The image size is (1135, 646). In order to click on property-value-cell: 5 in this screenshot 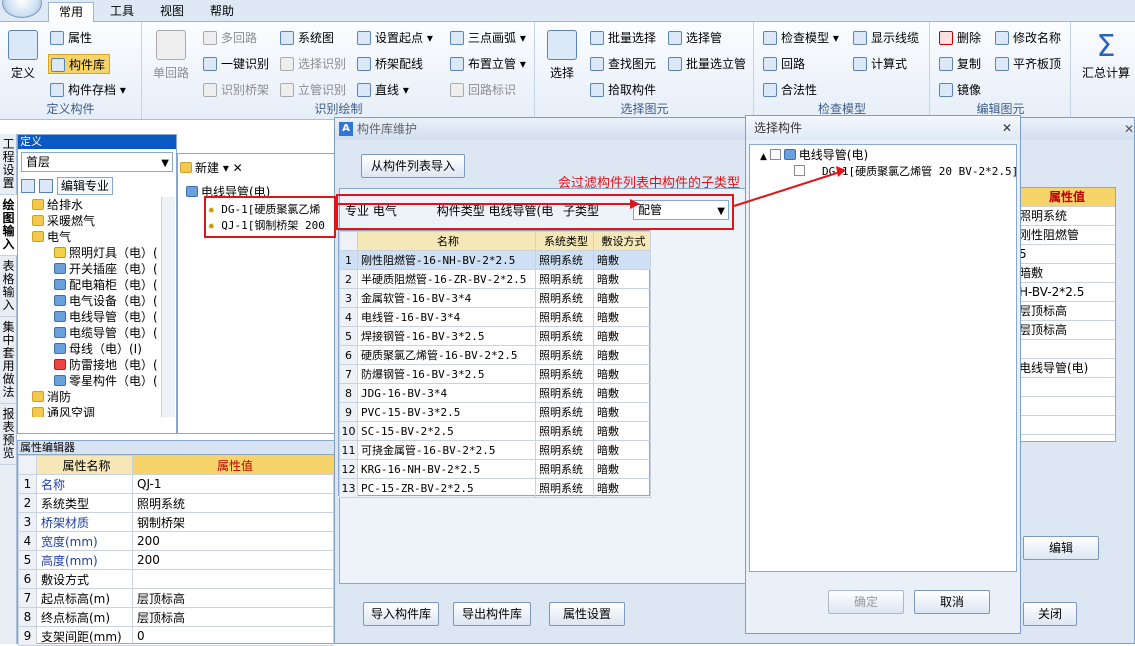, I will do `click(1065, 254)`.